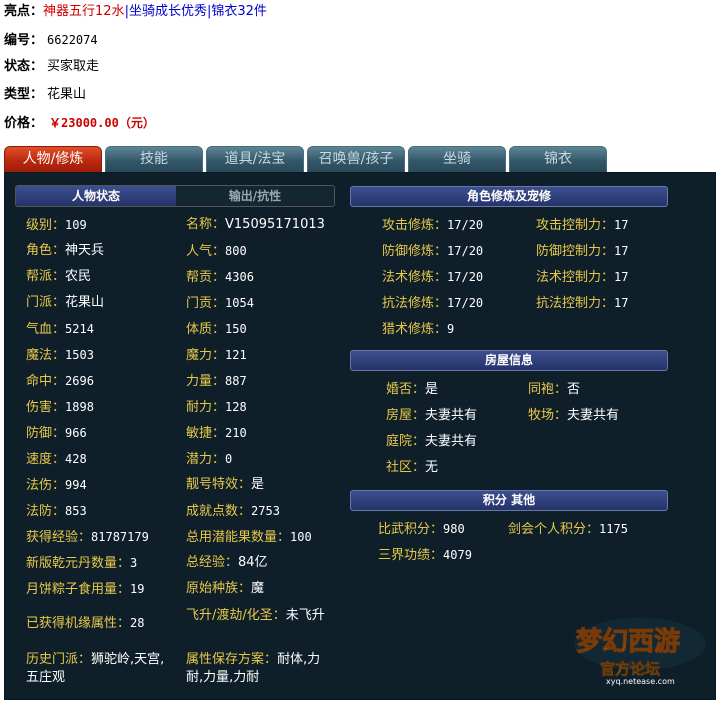 The image size is (720, 703). What do you see at coordinates (575, 303) in the screenshot?
I see `stat-label: 抗法控制力：` at bounding box center [575, 303].